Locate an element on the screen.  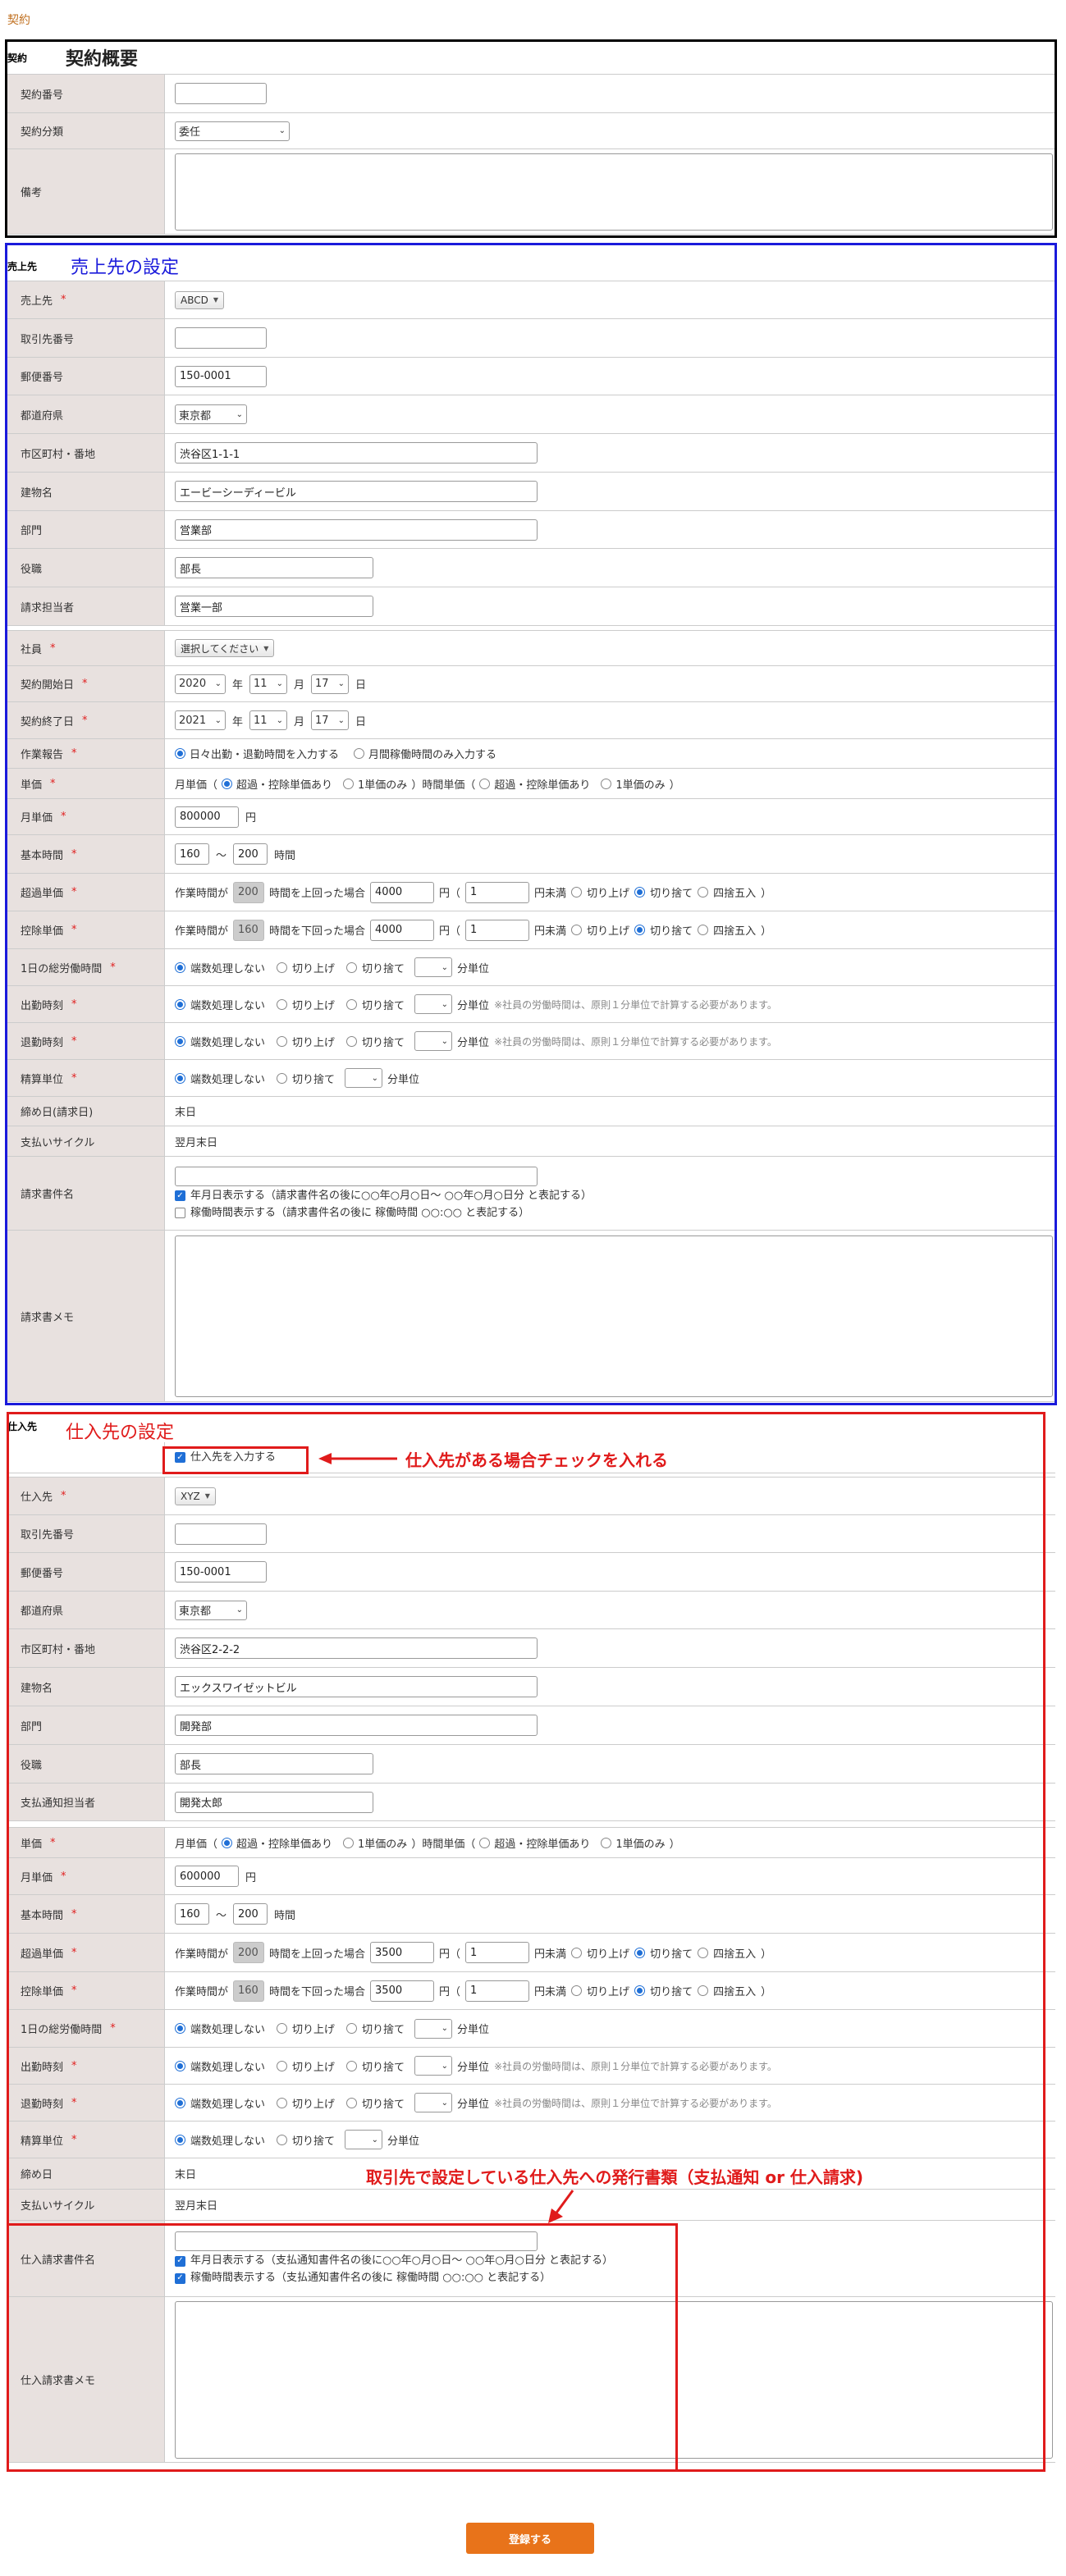
supplier-invoice-date-checkbox: ✓ is located at coordinates (180, 2261).